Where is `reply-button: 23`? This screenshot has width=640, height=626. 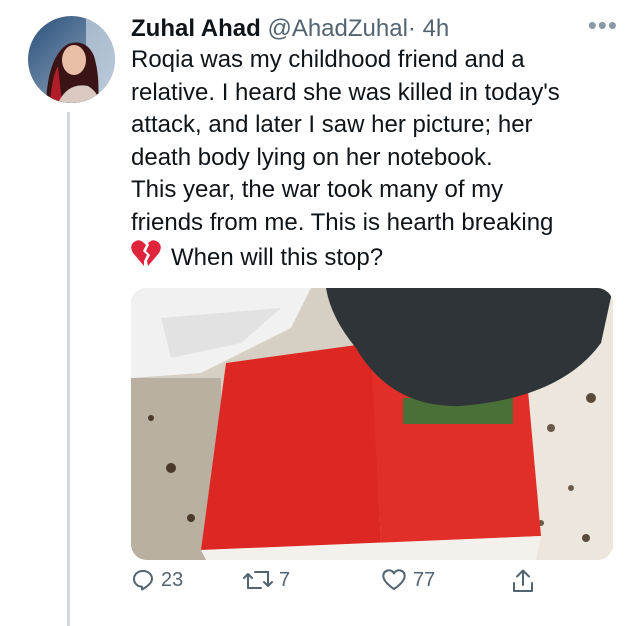
reply-button: 23 is located at coordinates (157, 580).